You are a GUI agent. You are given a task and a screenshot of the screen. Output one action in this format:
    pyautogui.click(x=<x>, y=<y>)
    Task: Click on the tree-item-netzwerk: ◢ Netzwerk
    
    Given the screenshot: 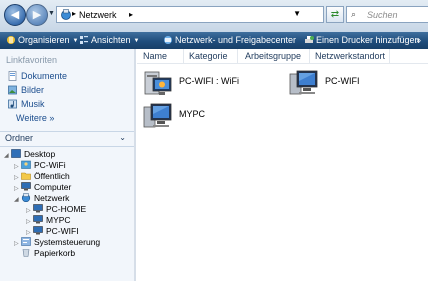 What is the action you would take?
    pyautogui.click(x=41, y=198)
    